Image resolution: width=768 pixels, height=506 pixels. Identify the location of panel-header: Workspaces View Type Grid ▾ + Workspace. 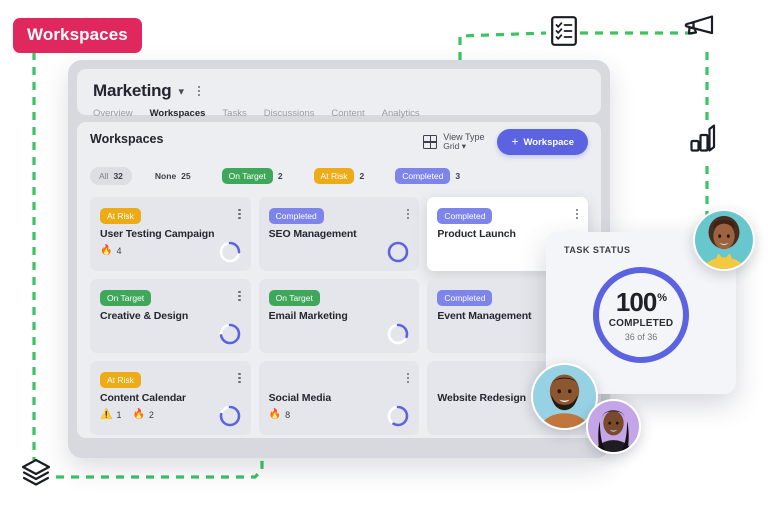
(339, 142).